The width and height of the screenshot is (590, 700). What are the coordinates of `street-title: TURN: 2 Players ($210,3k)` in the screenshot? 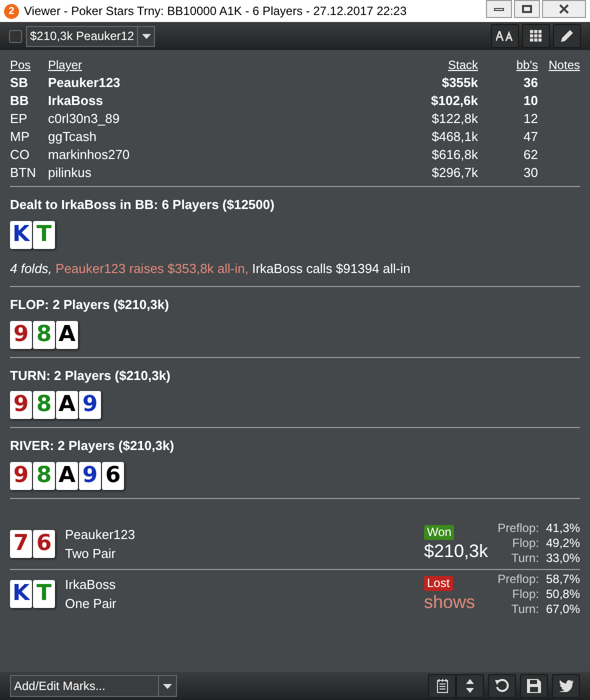 It's located at (91, 375).